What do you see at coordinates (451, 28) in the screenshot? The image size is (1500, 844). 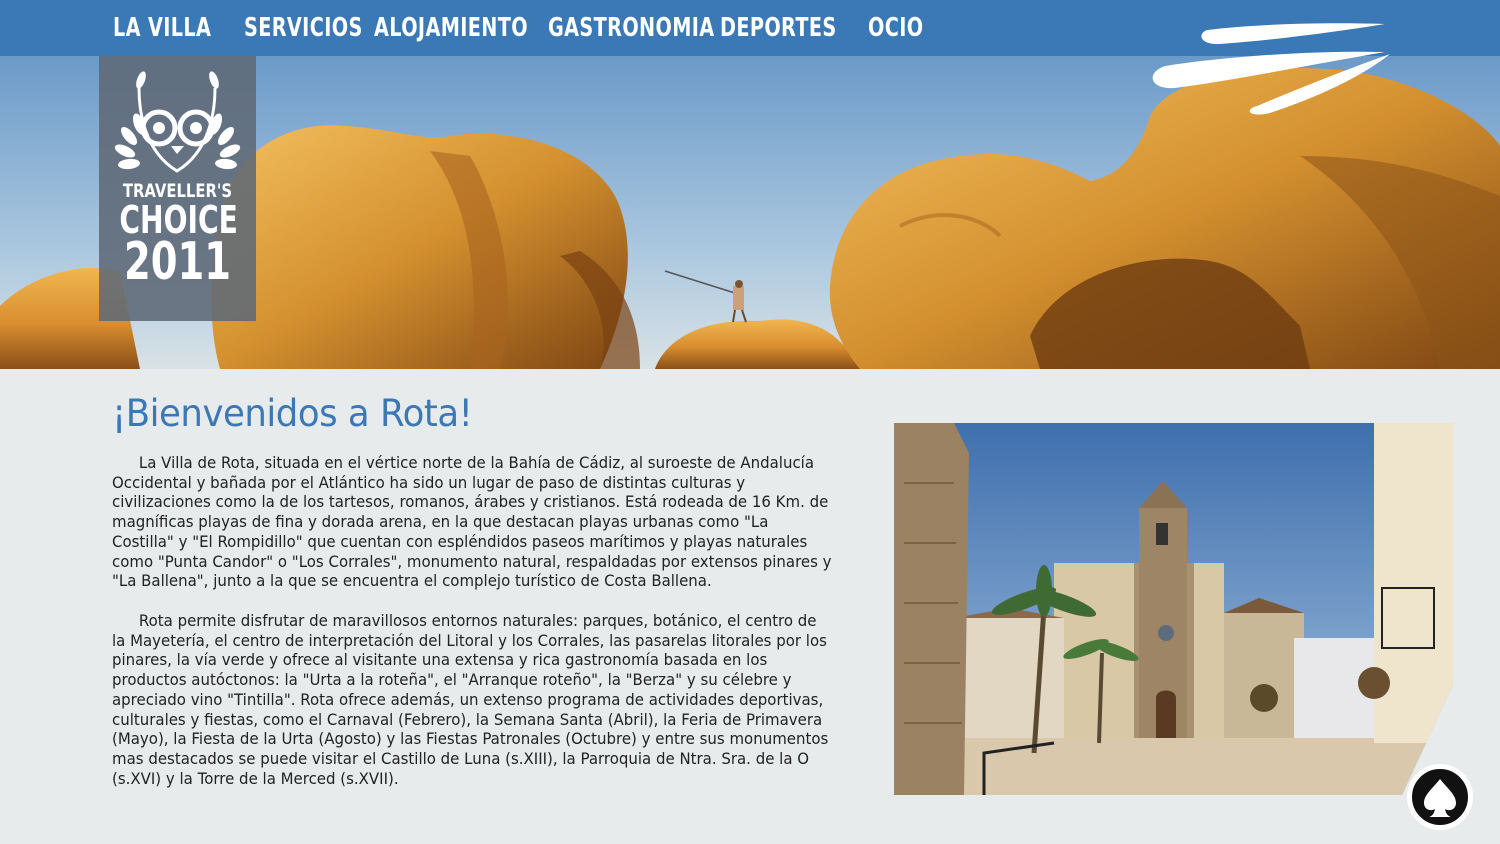 I see `nav-item-alojamiento: ALOJAMIENTO` at bounding box center [451, 28].